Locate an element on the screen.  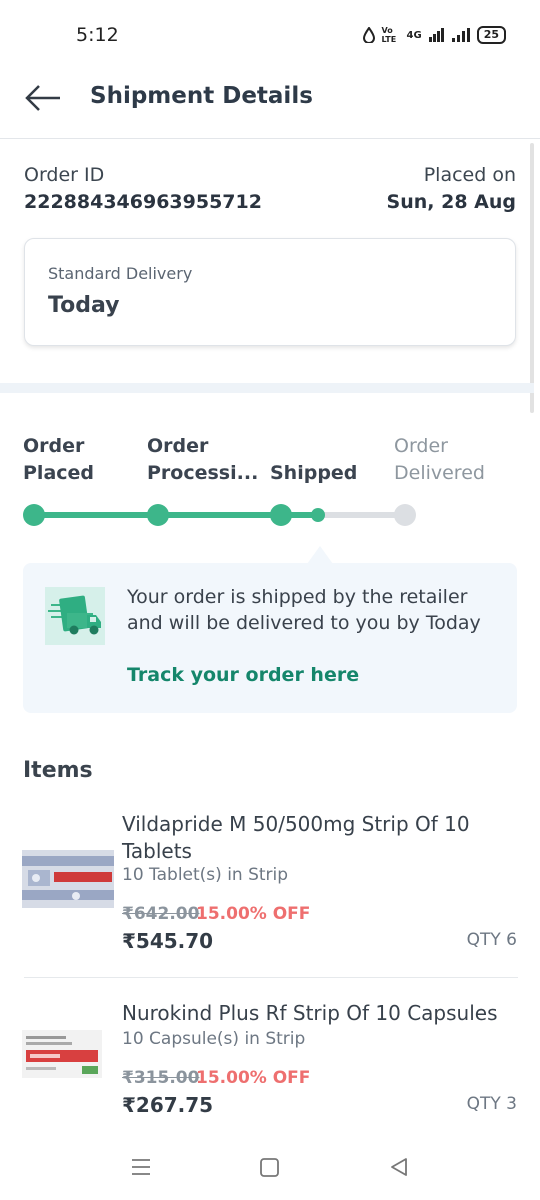
system-nav-bar is located at coordinates (270, 1171).